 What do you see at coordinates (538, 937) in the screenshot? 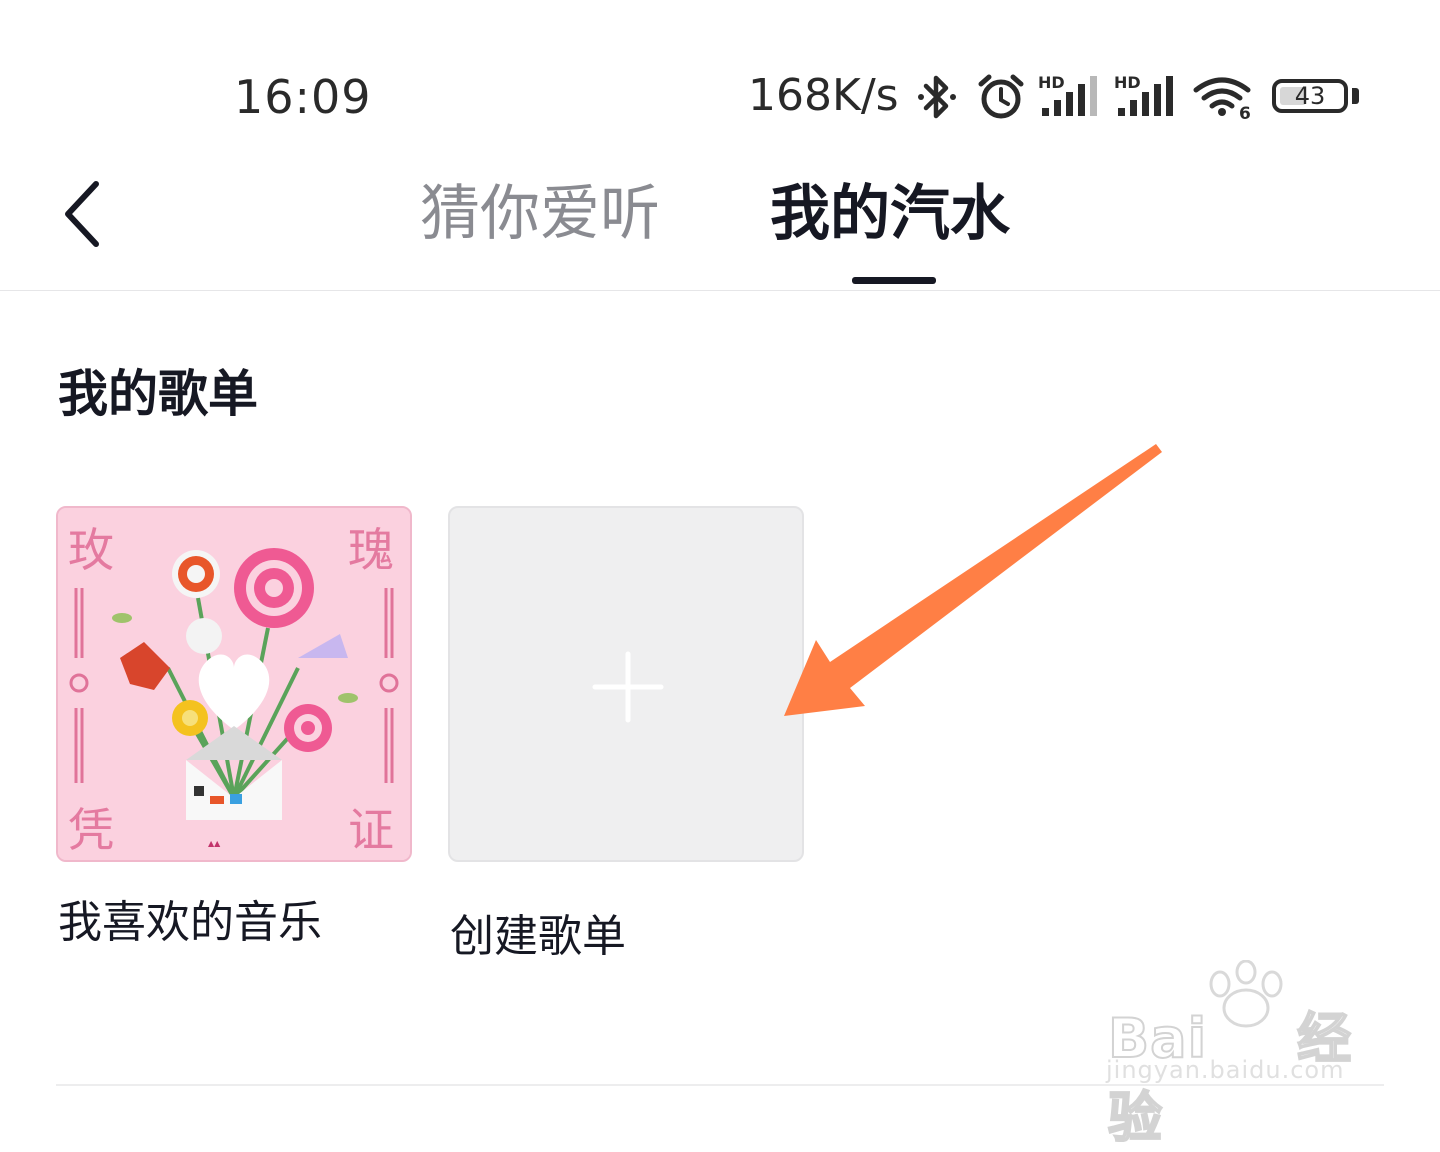
I see `create-playlist-label: 创建歌单` at bounding box center [538, 937].